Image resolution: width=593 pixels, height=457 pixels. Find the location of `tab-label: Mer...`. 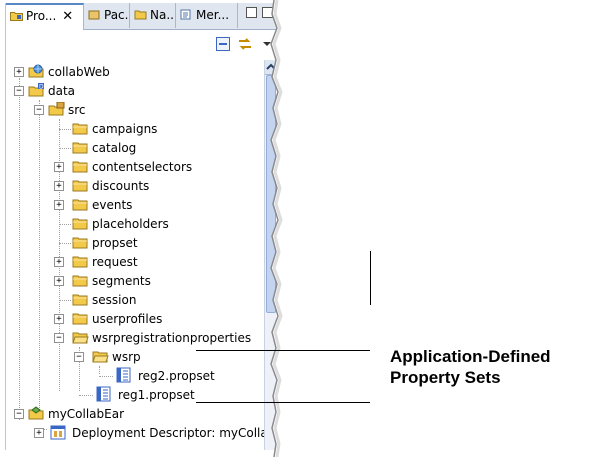

tab-label: Mer... is located at coordinates (213, 15).